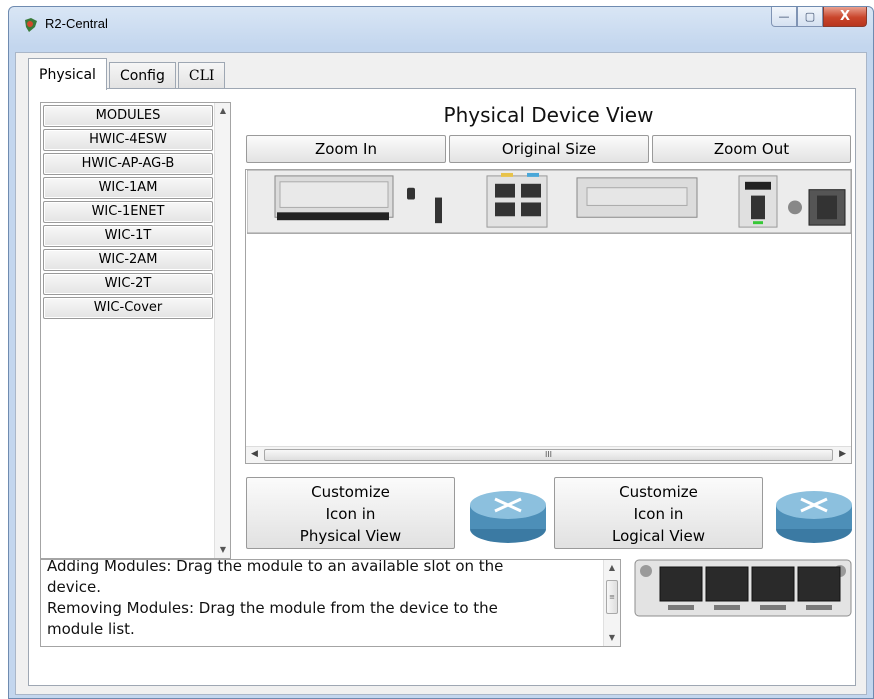  Describe the element at coordinates (128, 116) in the screenshot. I see `modules-header-button: MODULES` at that location.